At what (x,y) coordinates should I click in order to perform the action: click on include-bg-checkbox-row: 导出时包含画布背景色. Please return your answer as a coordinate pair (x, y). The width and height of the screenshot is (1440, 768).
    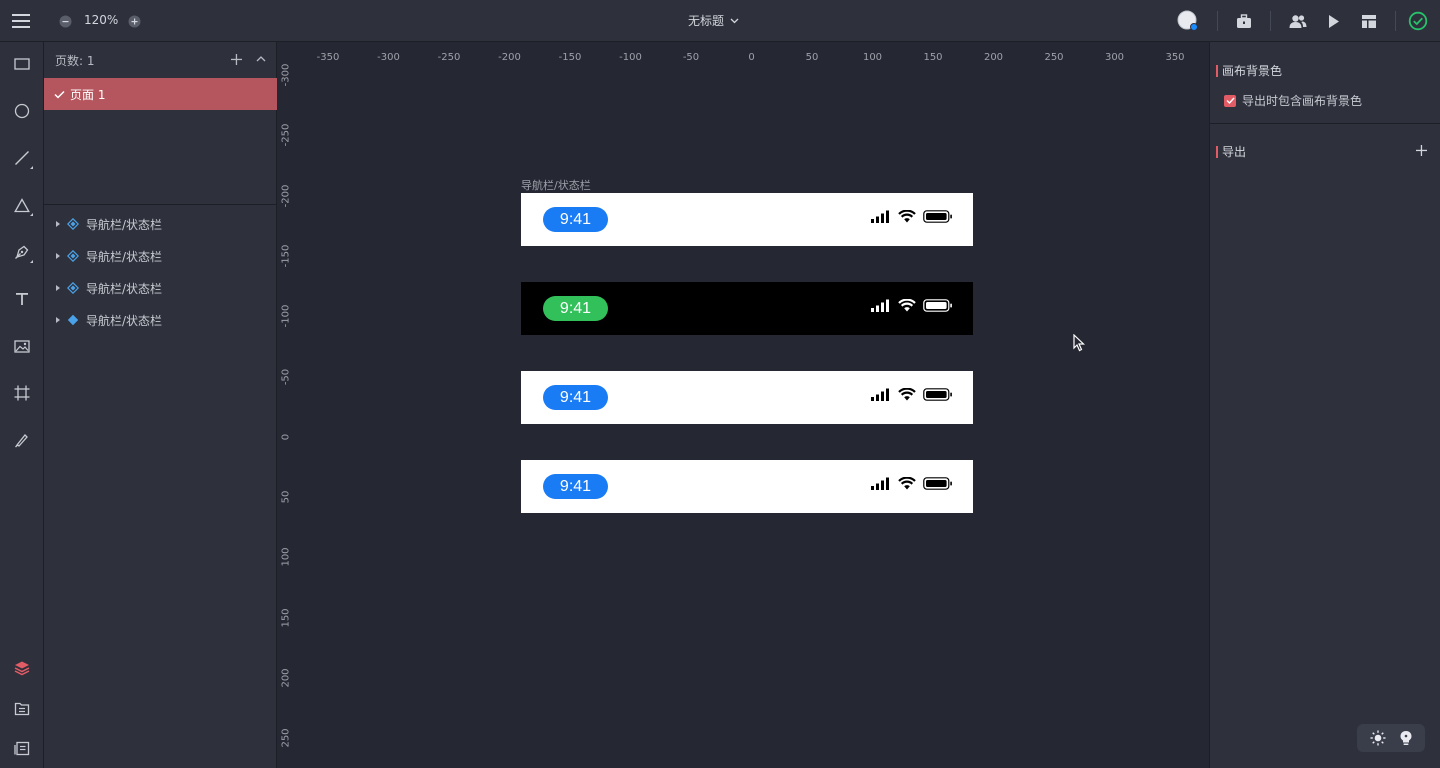
    Looking at the image, I should click on (1293, 100).